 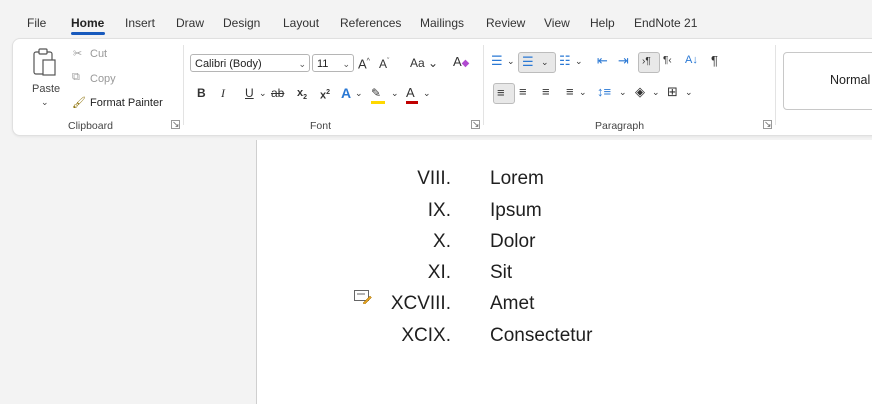 What do you see at coordinates (277, 93) in the screenshot?
I see `strikethrough-icon: ab` at bounding box center [277, 93].